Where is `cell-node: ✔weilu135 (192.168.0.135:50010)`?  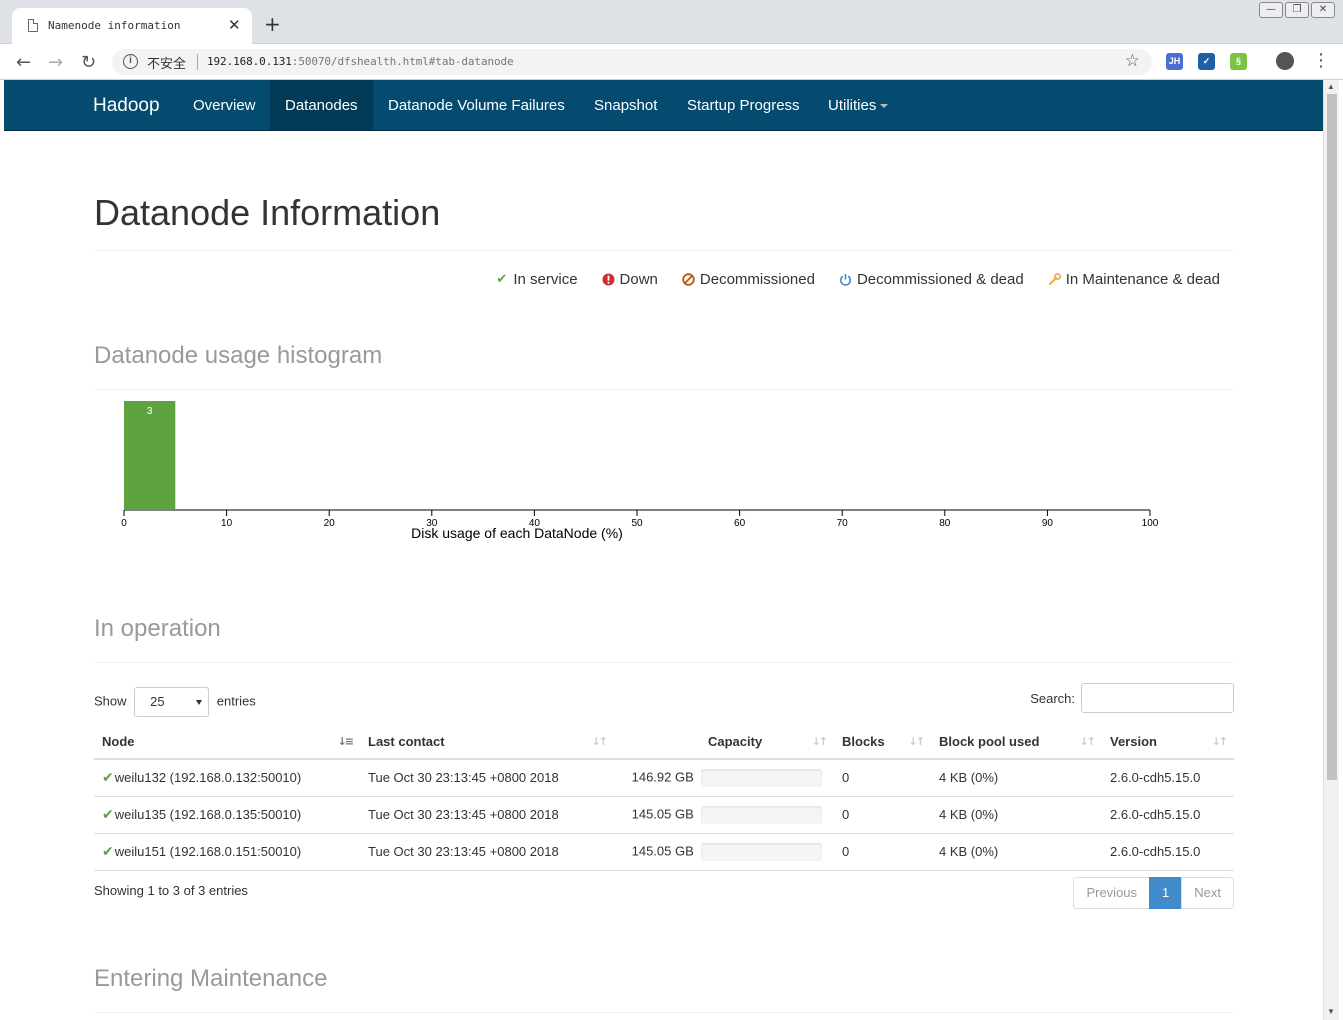
cell-node: ✔weilu135 (192.168.0.135:50010) is located at coordinates (227, 815).